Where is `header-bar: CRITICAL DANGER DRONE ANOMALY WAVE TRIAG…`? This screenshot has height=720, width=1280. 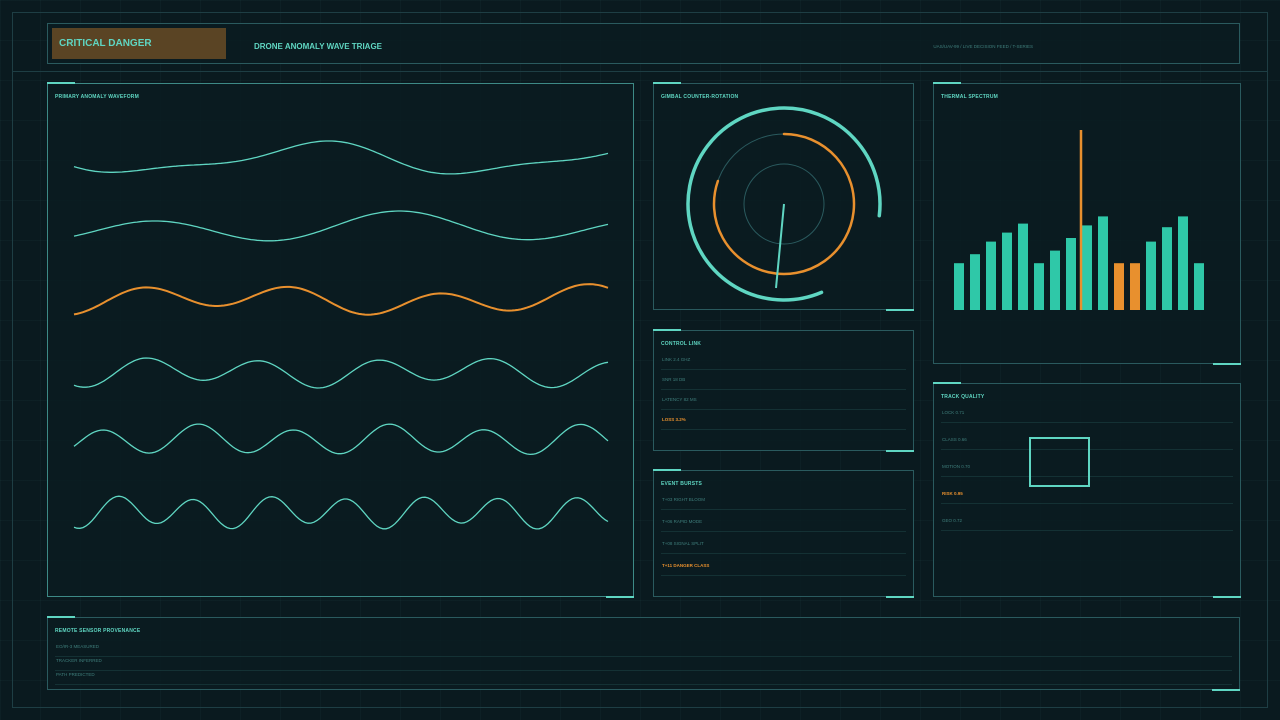 header-bar: CRITICAL DANGER DRONE ANOMALY WAVE TRIAG… is located at coordinates (643, 43).